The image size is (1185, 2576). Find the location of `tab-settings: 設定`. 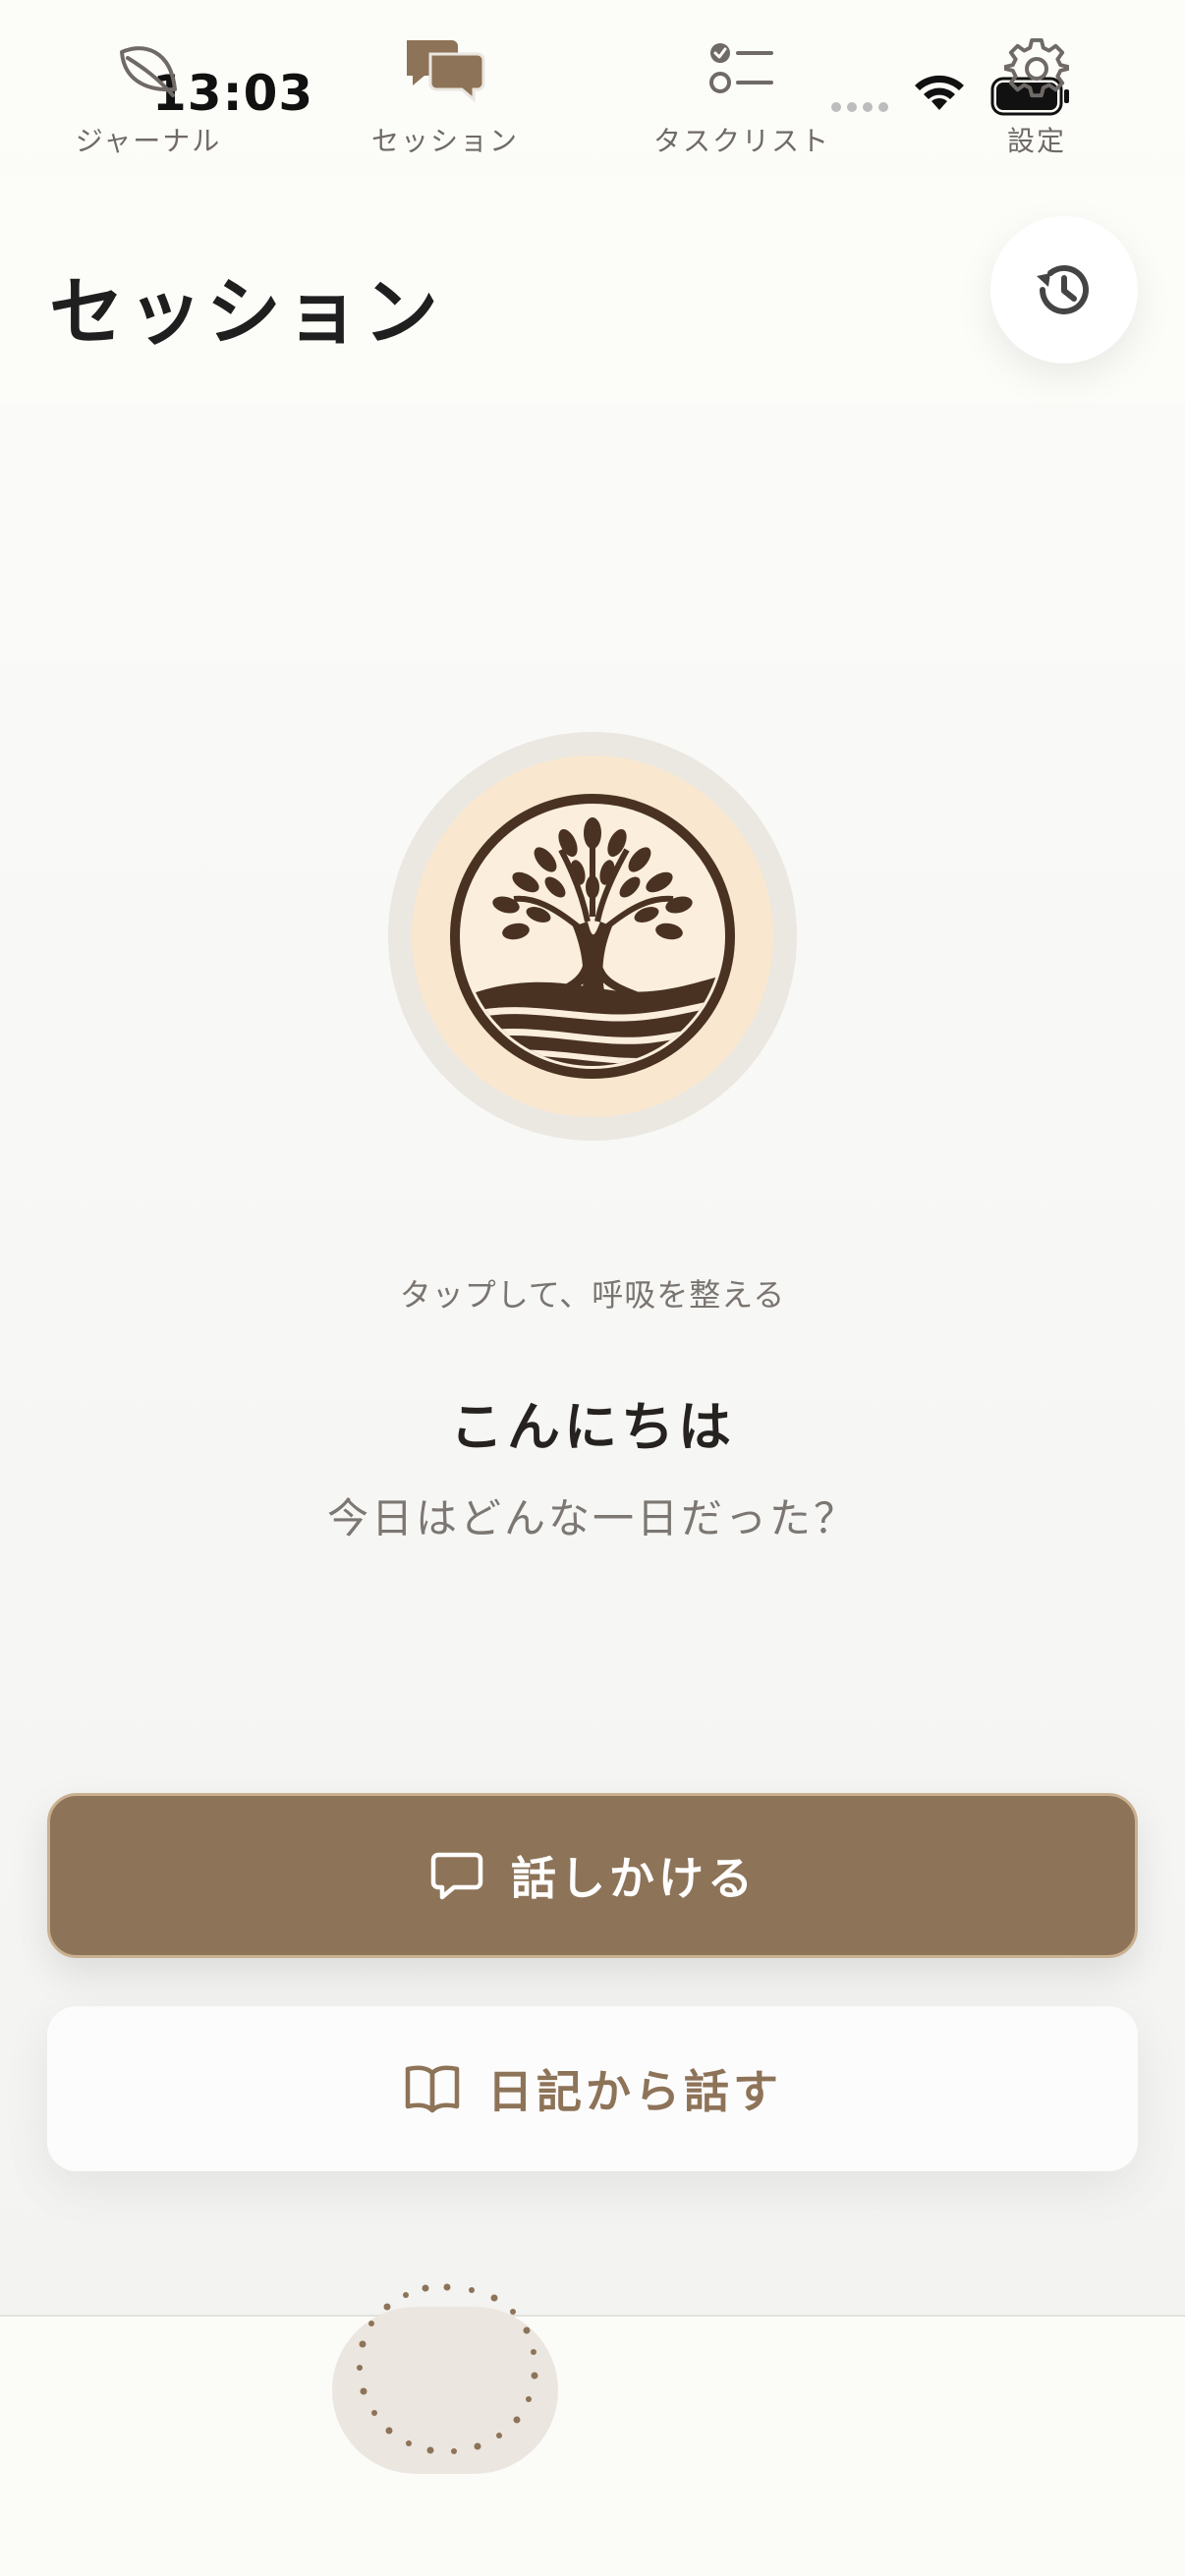

tab-settings: 設定 is located at coordinates (1037, 108).